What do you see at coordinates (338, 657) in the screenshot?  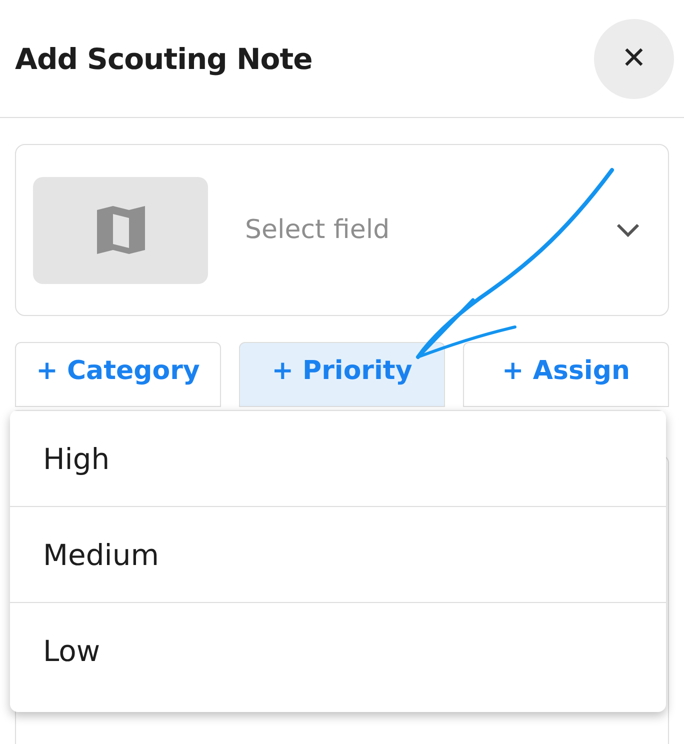 I see `menu-item: Low` at bounding box center [338, 657].